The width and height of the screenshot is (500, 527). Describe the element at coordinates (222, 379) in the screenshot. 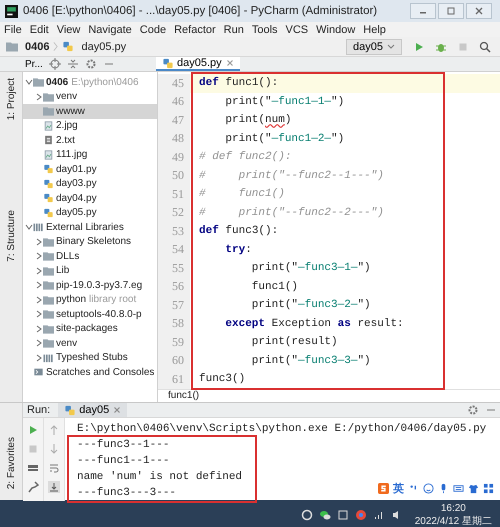

I see `code-line: func3()` at that location.